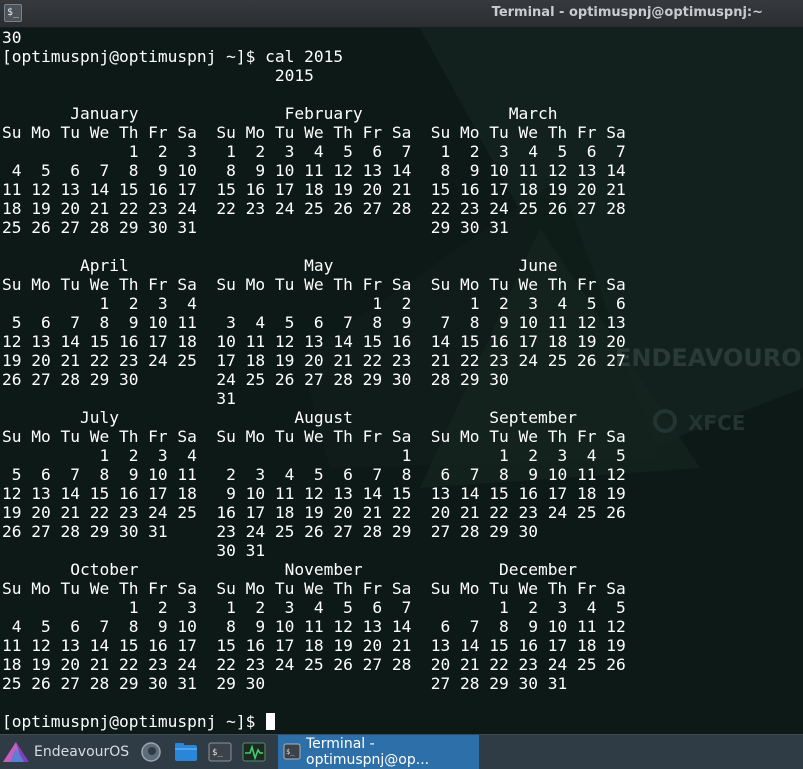  I want to click on terminal-launcher: $_, so click(220, 752).